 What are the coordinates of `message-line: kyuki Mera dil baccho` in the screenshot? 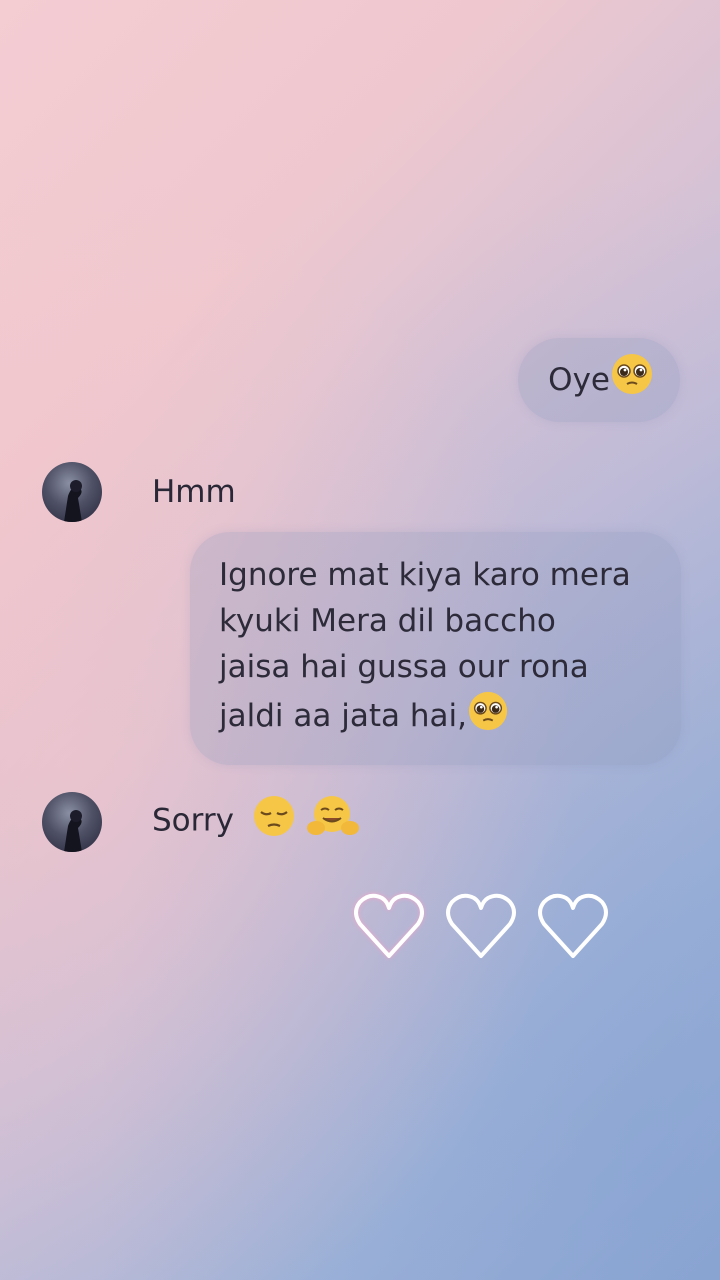 It's located at (387, 621).